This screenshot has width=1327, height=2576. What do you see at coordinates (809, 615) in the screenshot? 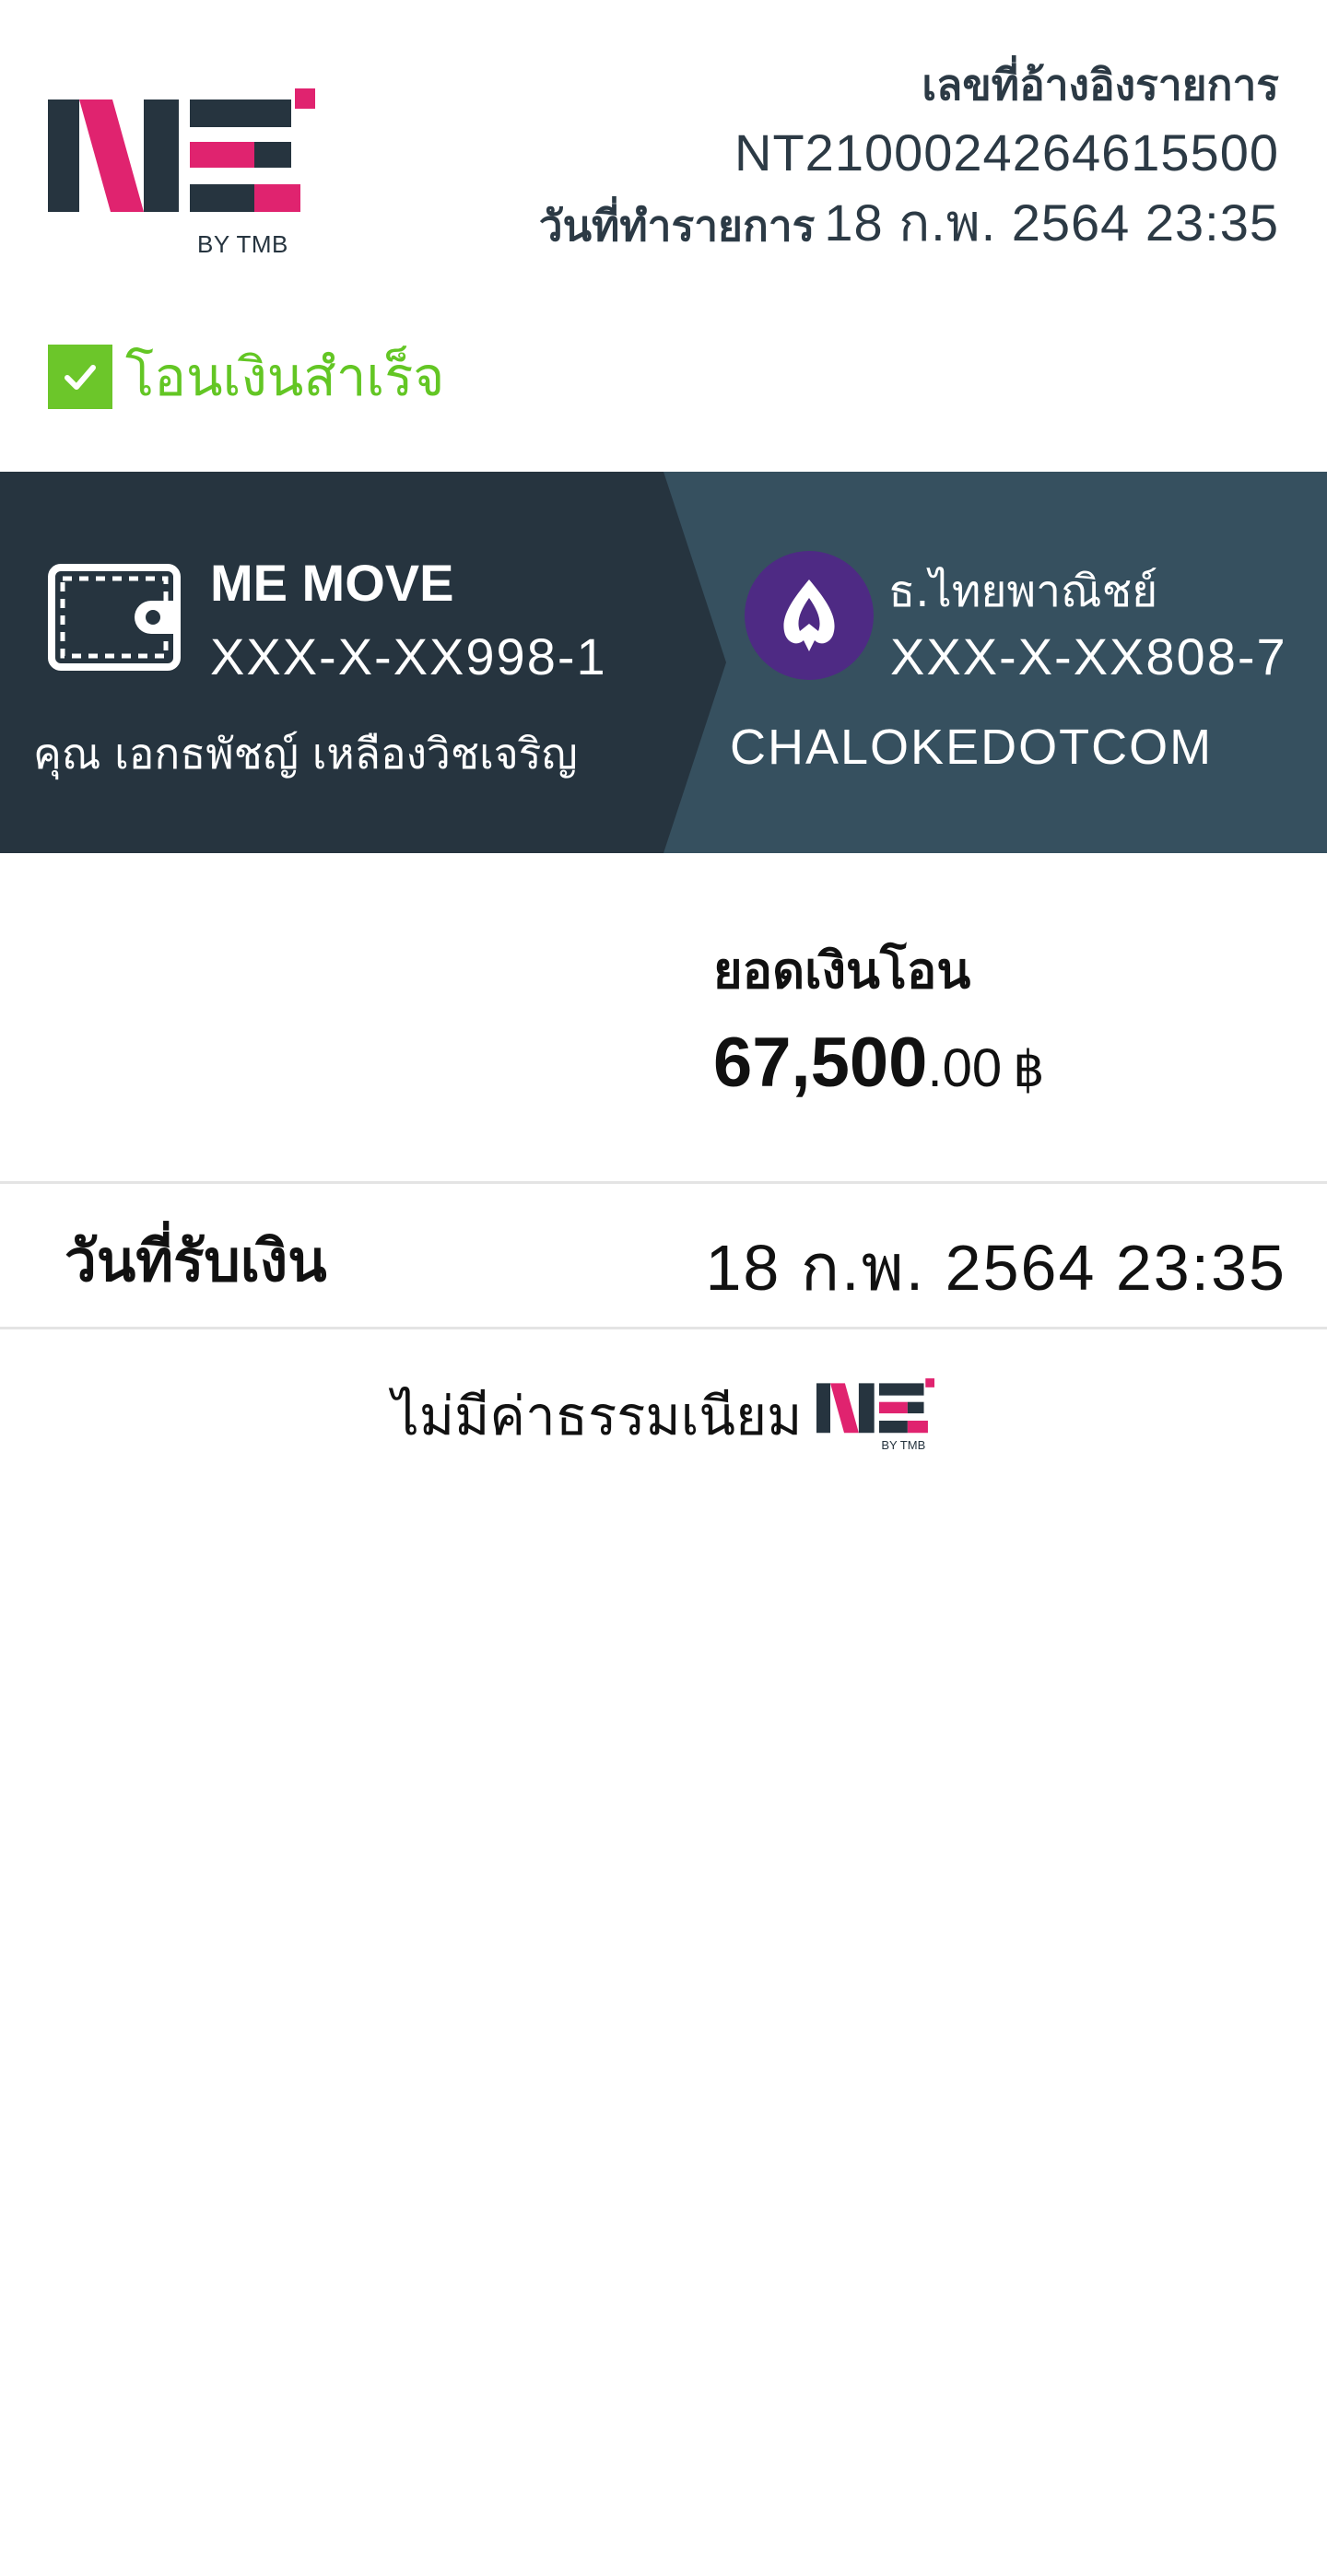
I see `scb-bank-icon` at bounding box center [809, 615].